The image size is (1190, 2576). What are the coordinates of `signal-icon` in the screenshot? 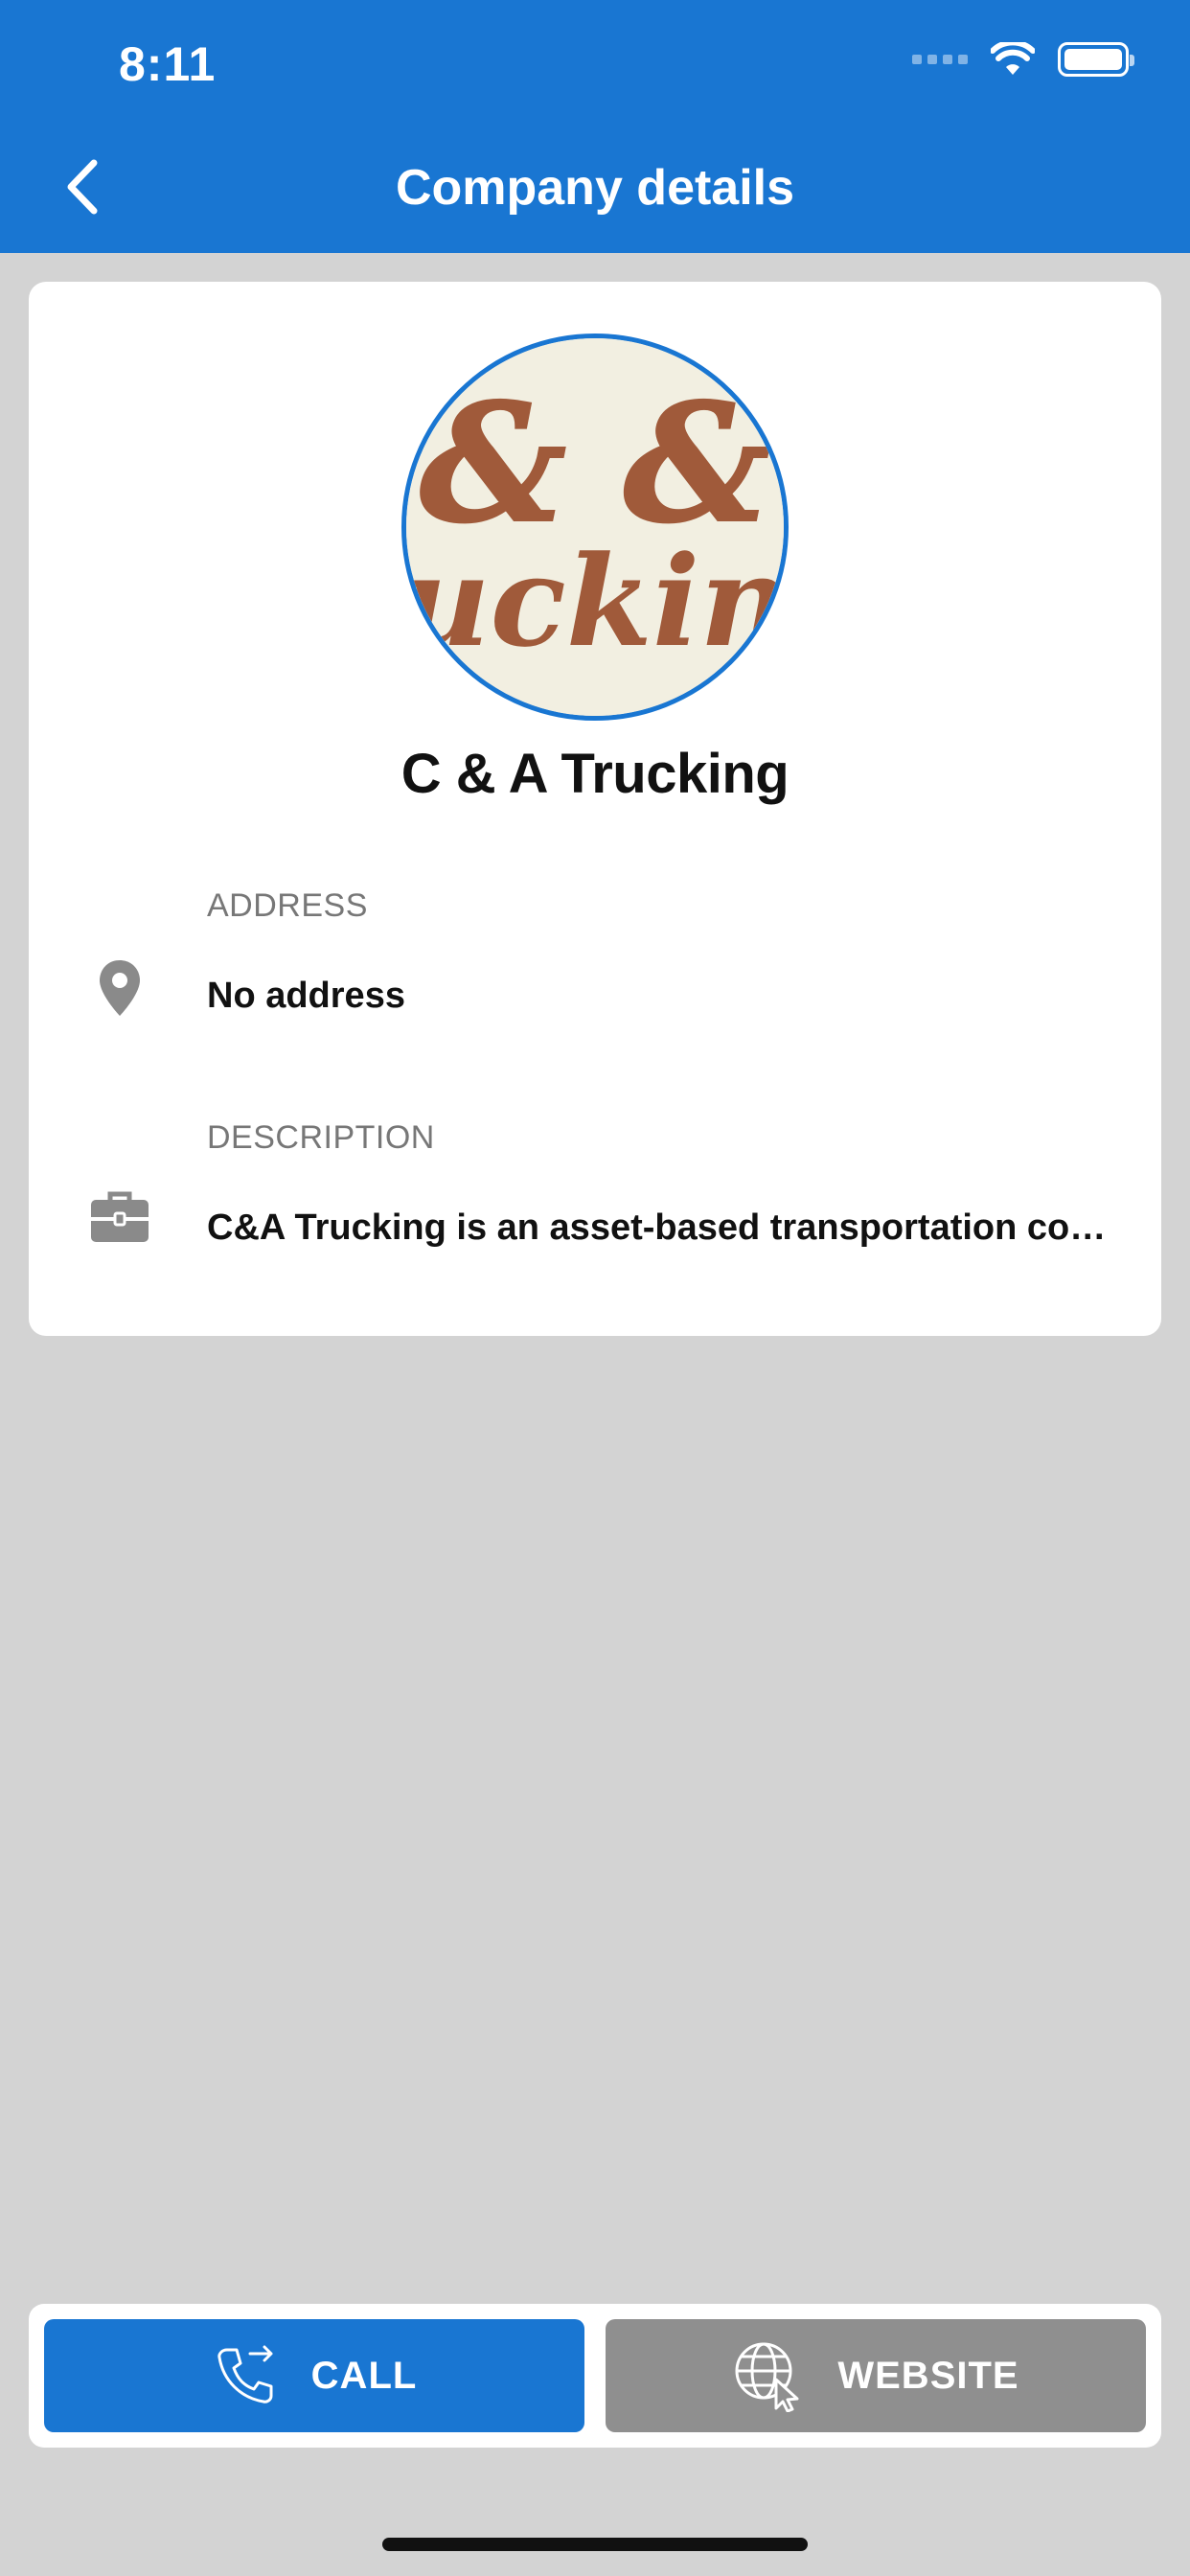 It's located at (940, 59).